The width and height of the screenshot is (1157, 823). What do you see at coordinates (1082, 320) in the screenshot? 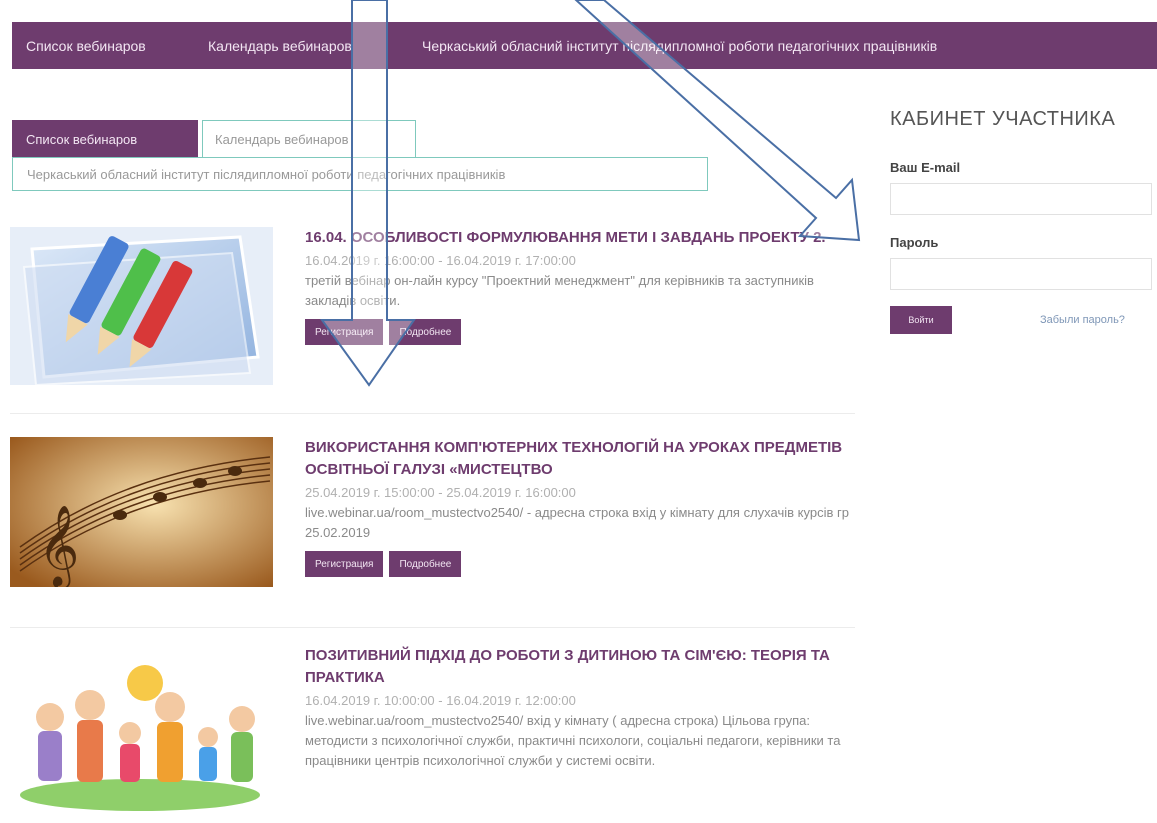
I see `forgot-password-link: Забыли пароль?` at bounding box center [1082, 320].